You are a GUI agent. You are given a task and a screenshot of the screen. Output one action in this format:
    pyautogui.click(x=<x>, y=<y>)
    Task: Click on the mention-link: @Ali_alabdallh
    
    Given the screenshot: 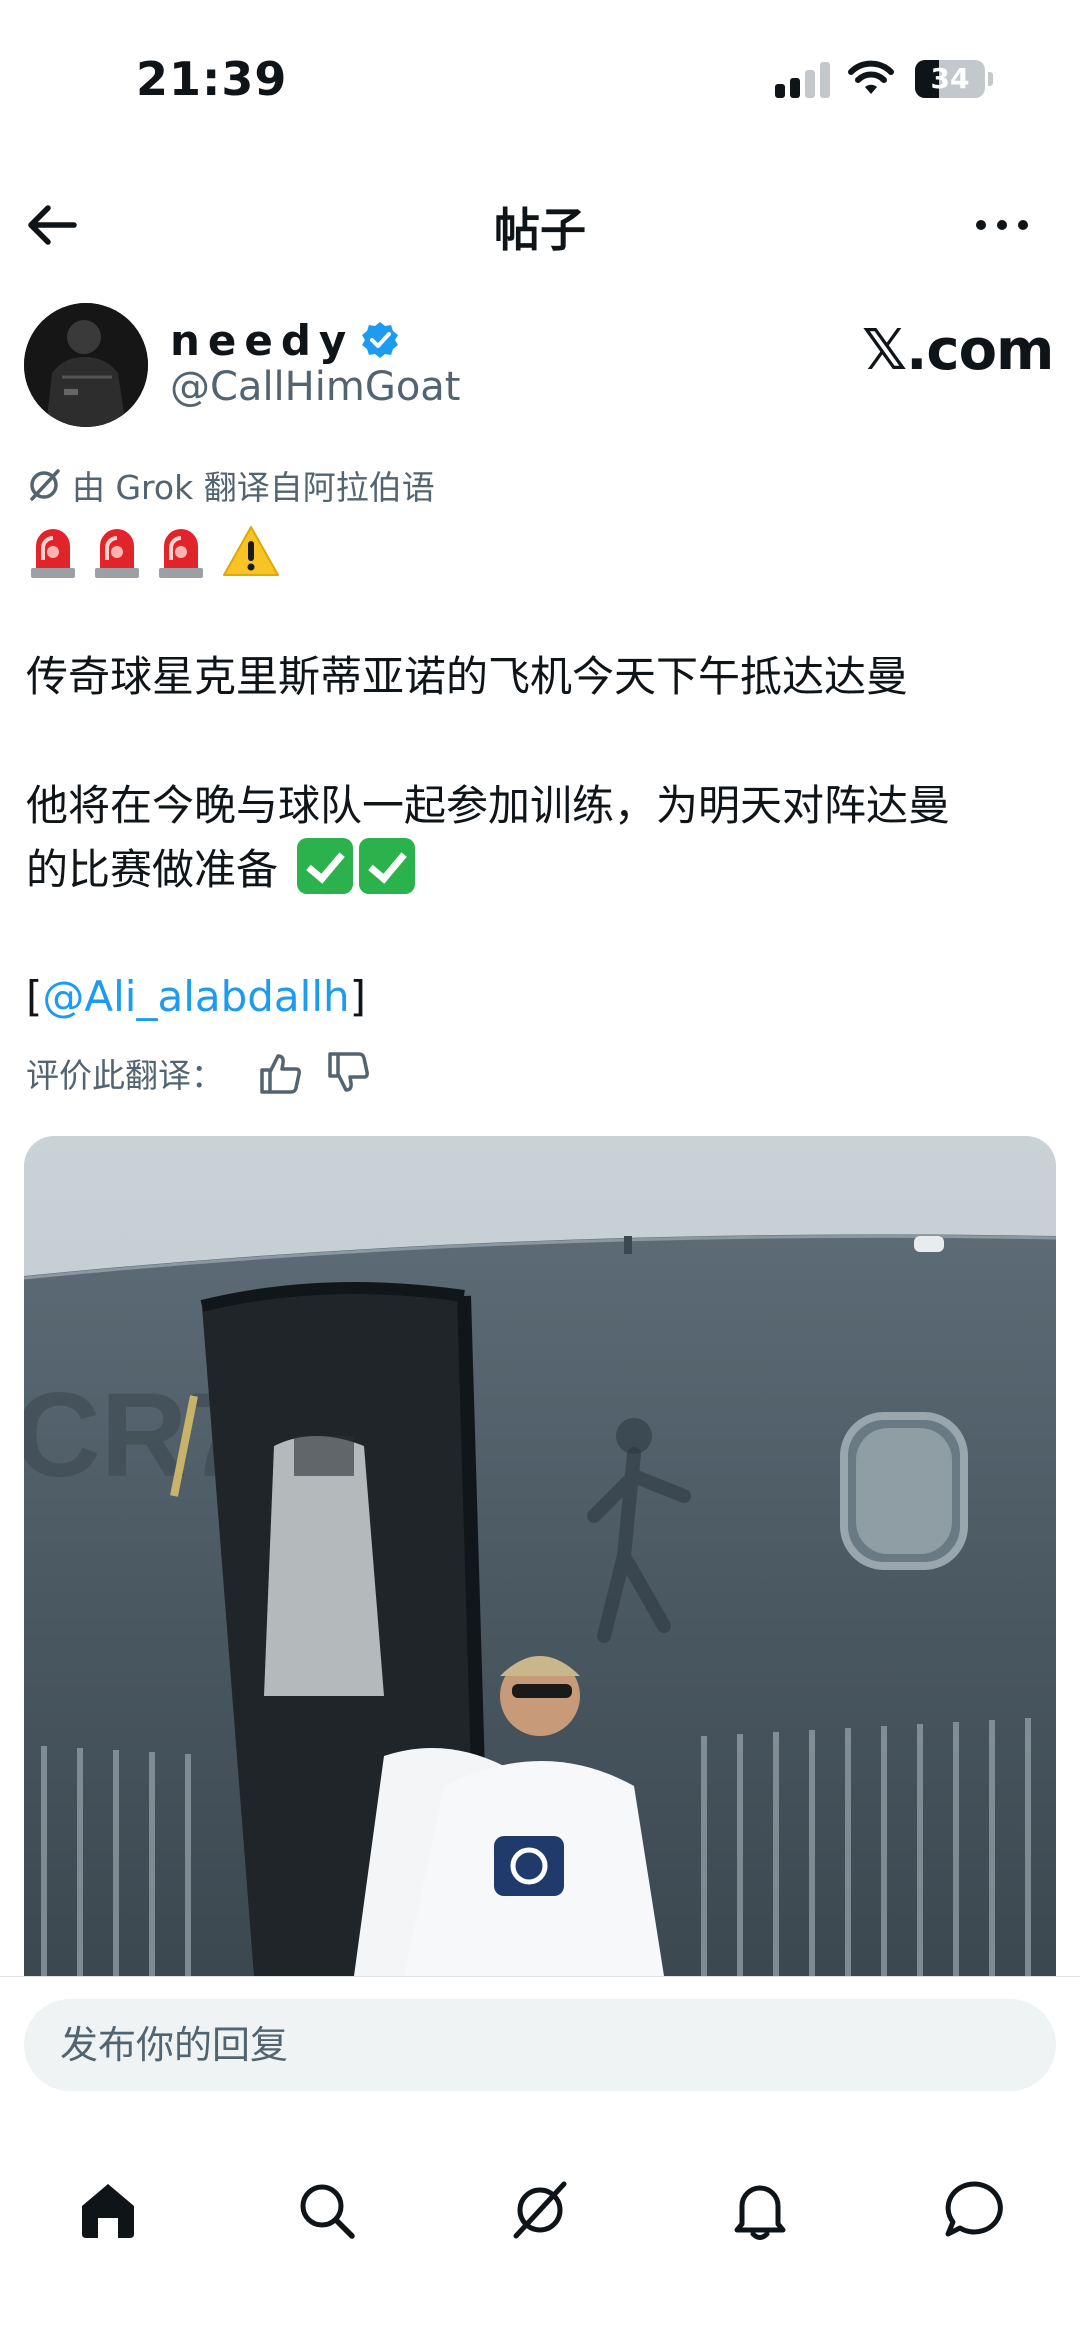 What is the action you would take?
    pyautogui.click(x=195, y=996)
    